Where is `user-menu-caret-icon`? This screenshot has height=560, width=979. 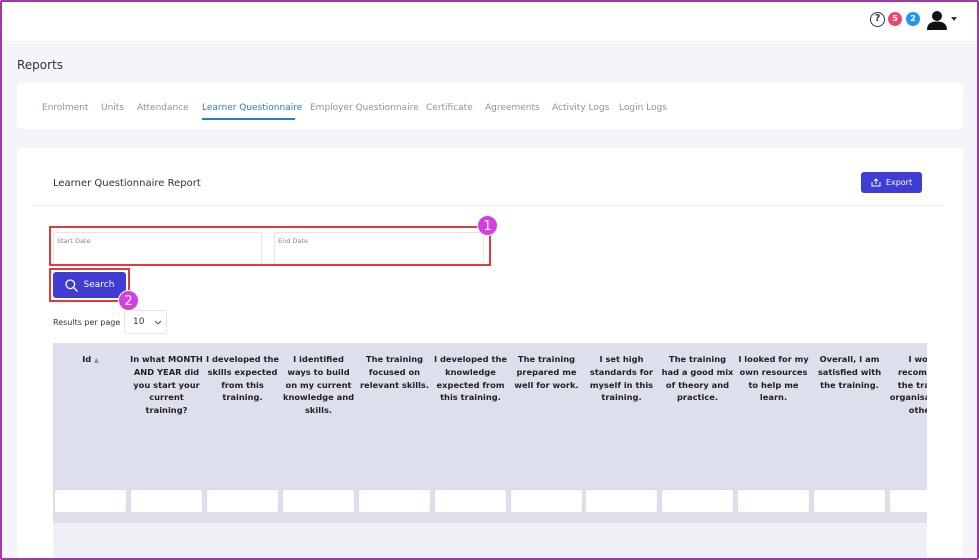
user-menu-caret-icon is located at coordinates (954, 19).